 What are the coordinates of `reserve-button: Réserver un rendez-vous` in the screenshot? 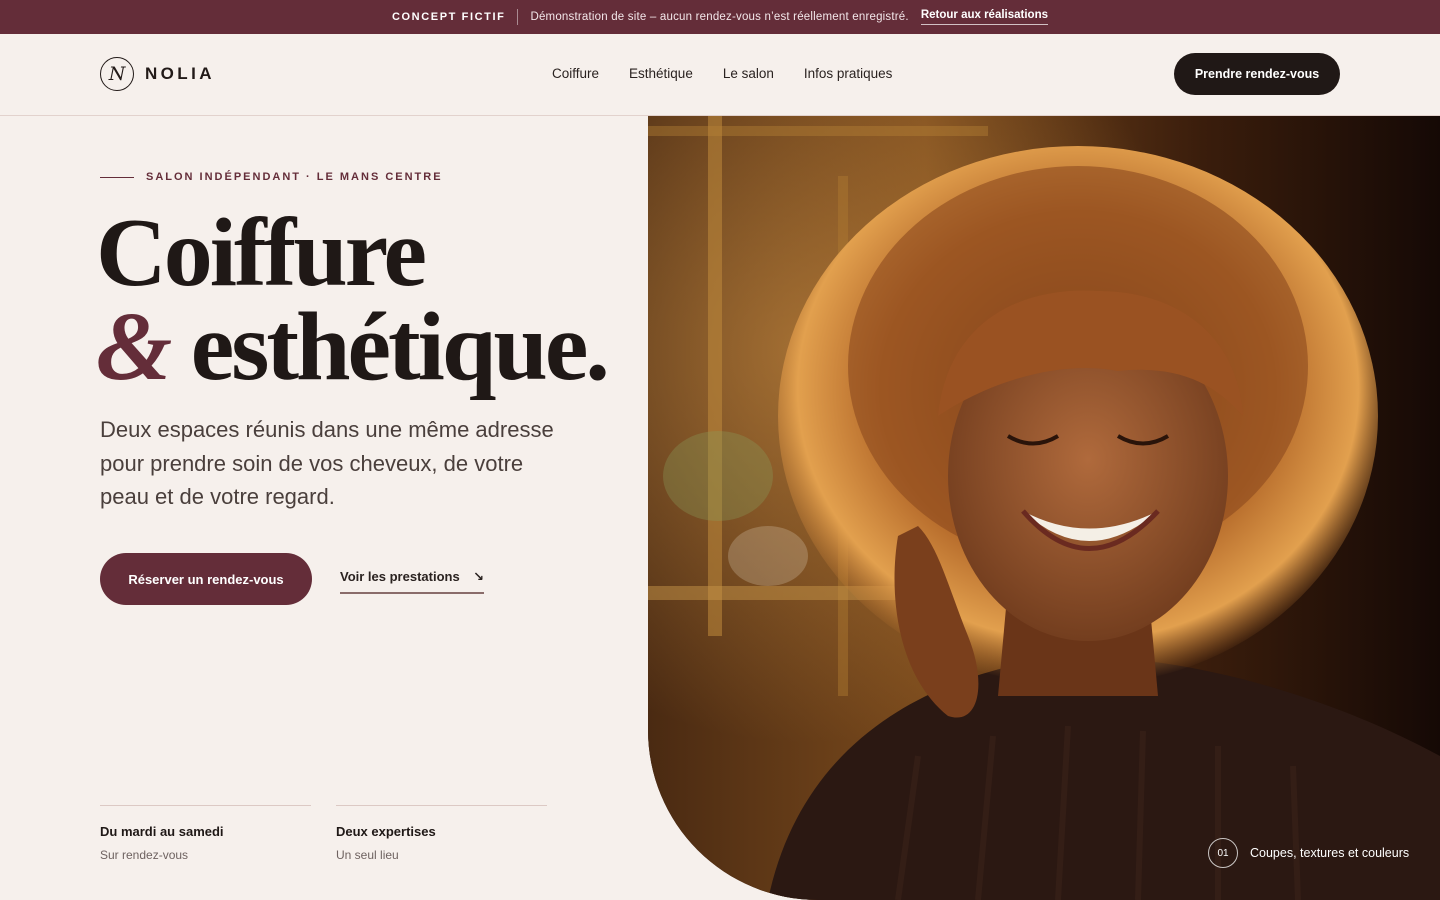 It's located at (206, 579).